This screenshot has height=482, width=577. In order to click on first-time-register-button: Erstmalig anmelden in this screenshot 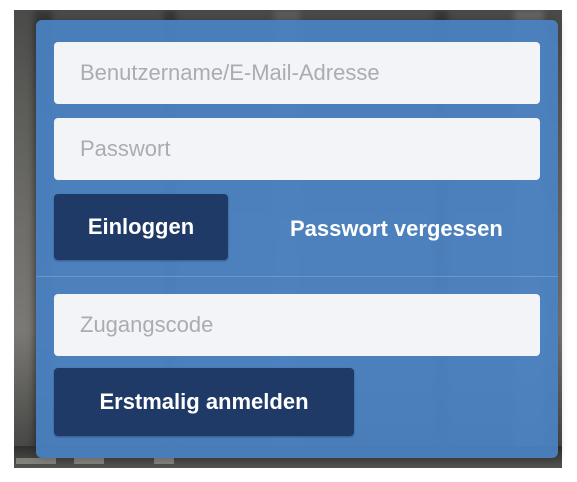, I will do `click(204, 402)`.